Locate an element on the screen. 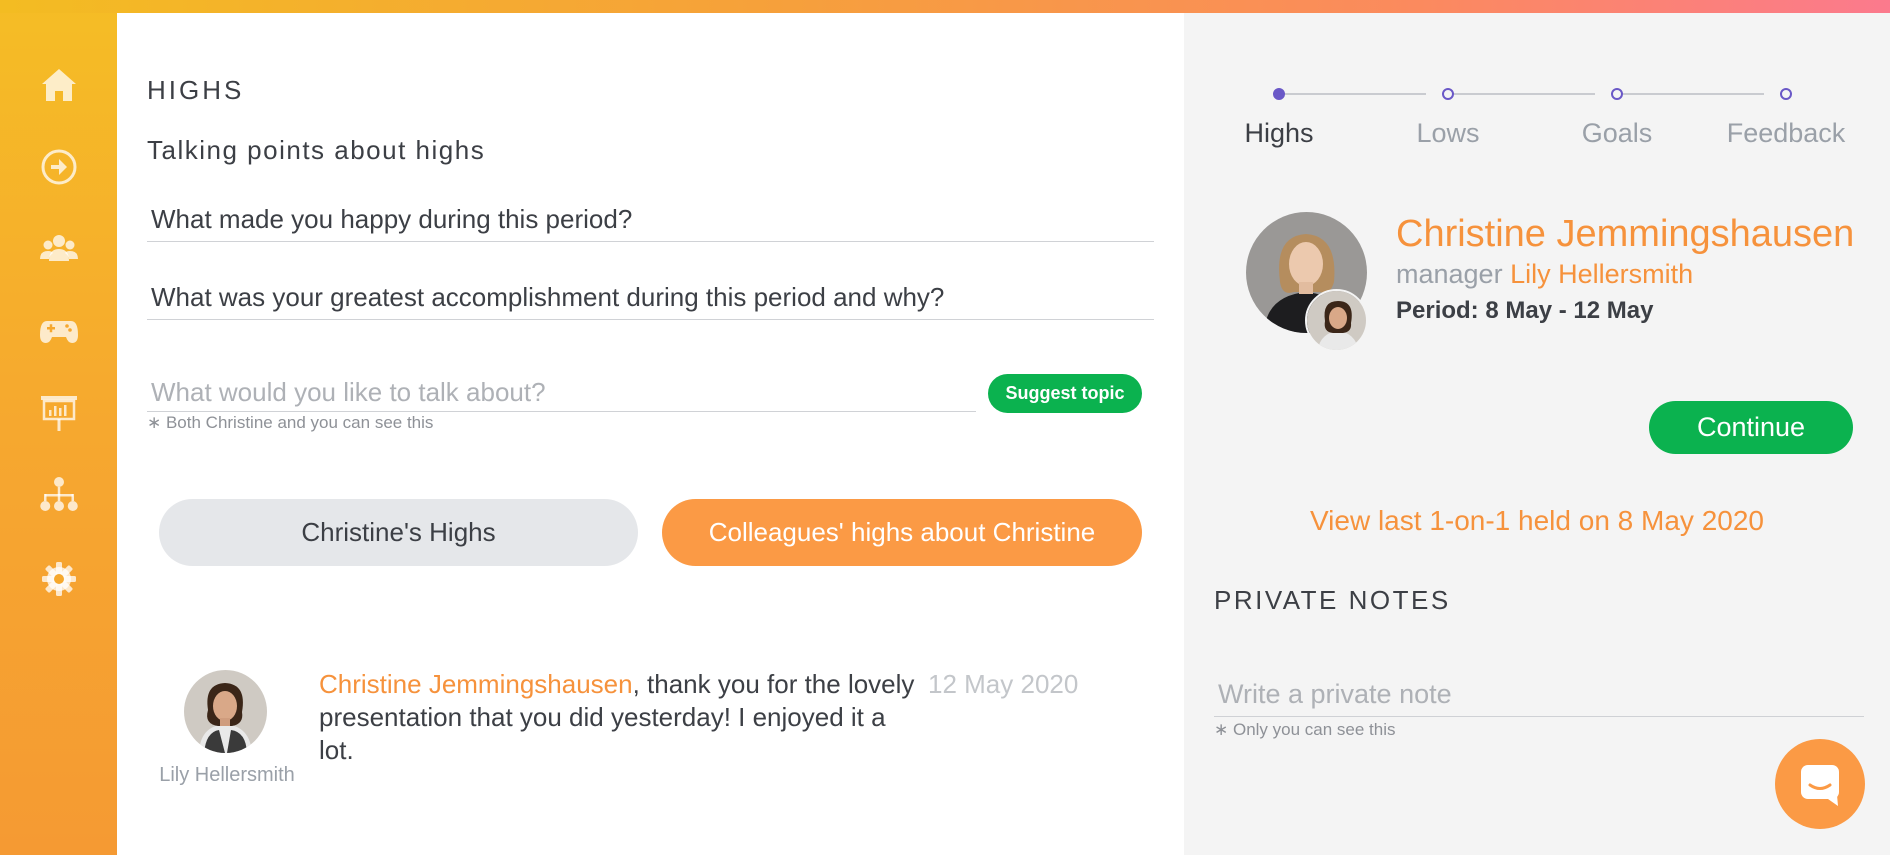 Image resolution: width=1890 pixels, height=855 pixels. gear-icon is located at coordinates (59, 579).